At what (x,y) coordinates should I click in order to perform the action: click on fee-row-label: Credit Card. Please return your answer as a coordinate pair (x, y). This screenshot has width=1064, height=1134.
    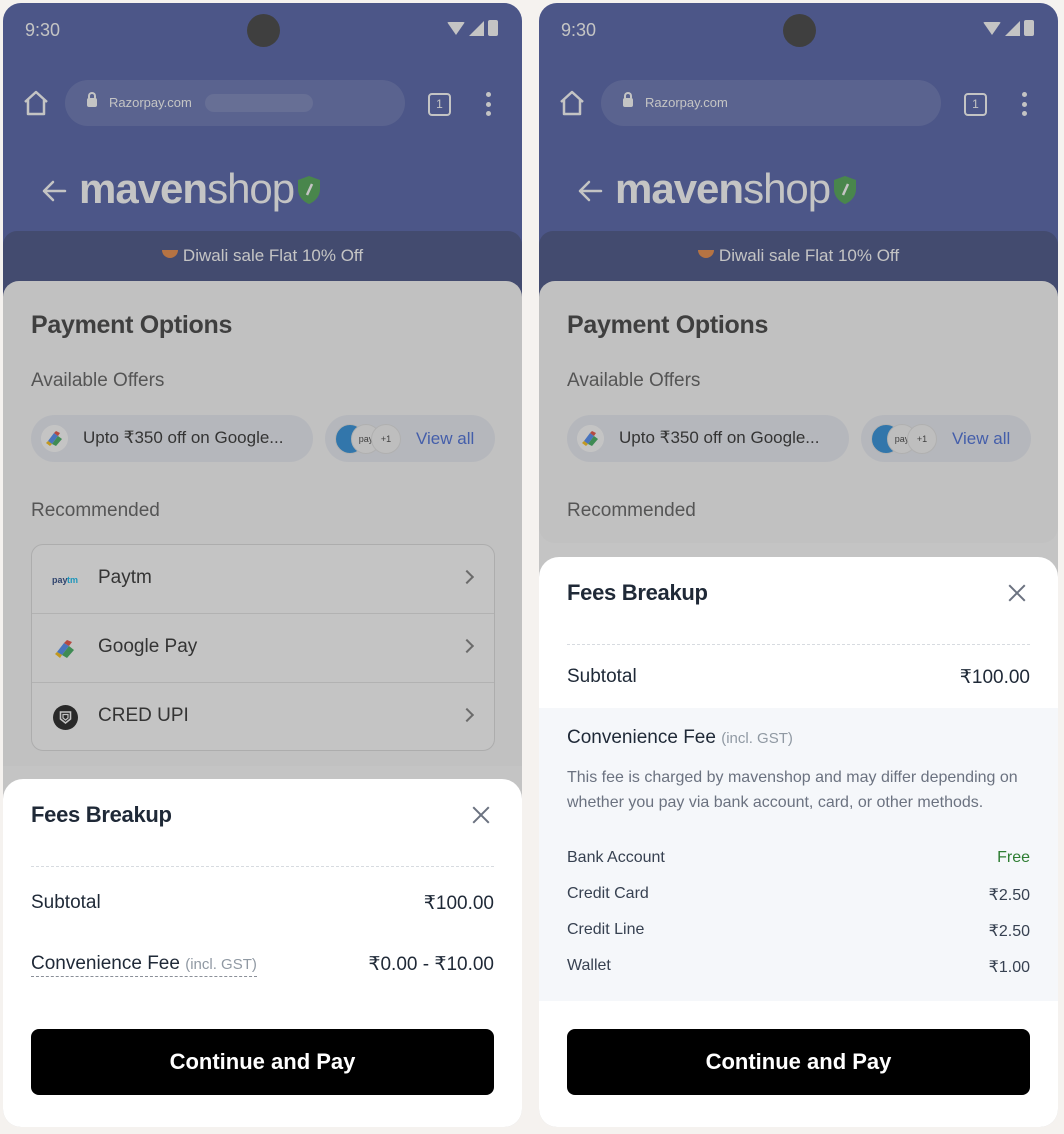
    Looking at the image, I should click on (608, 893).